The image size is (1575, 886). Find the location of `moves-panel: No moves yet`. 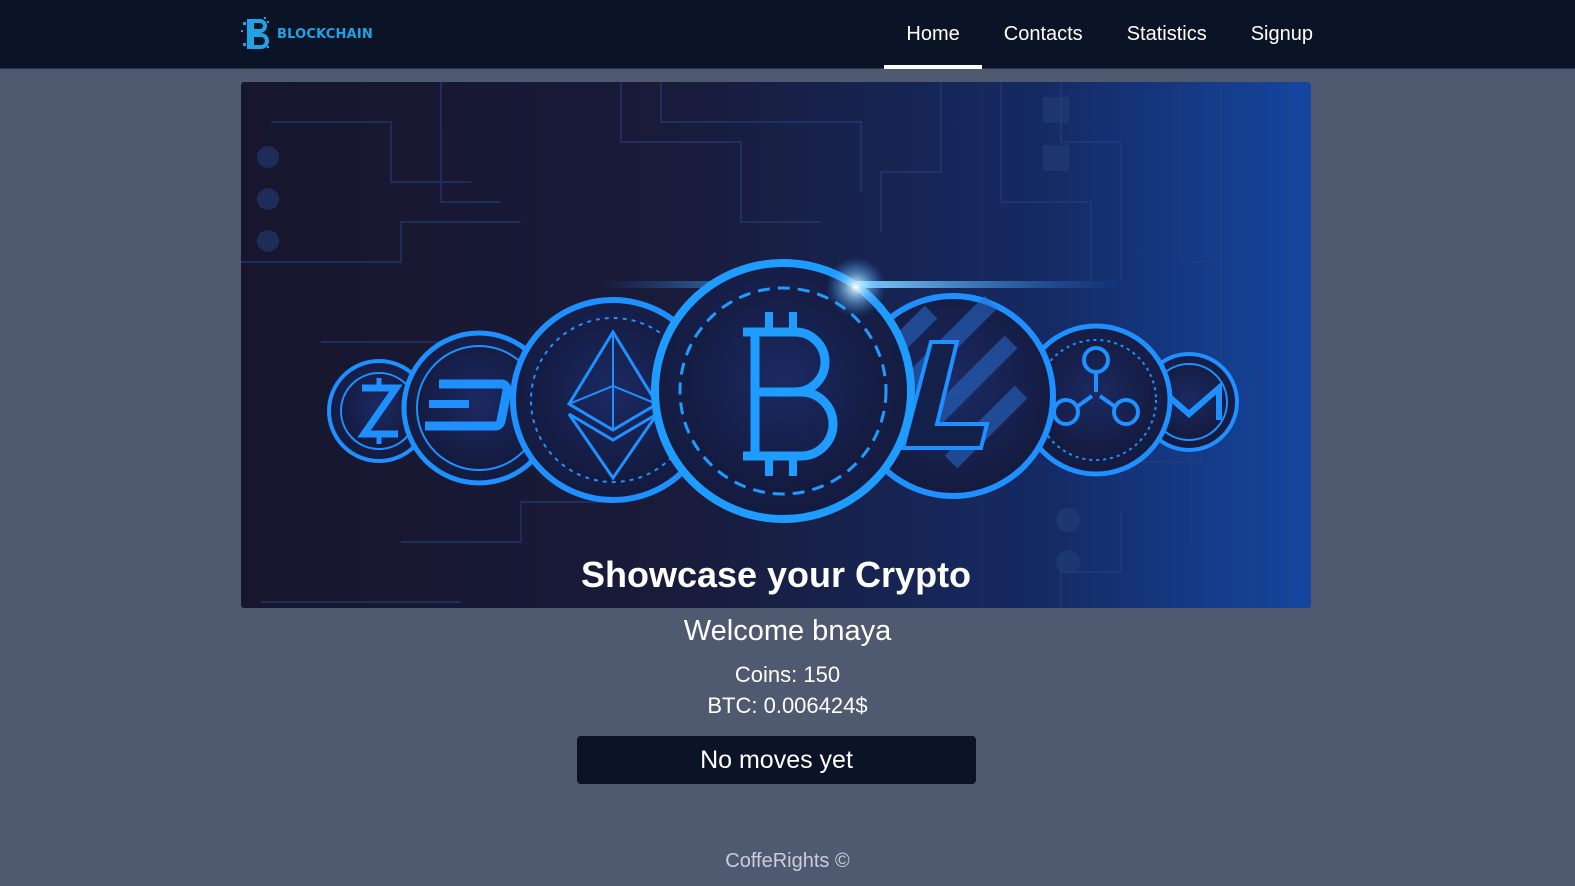

moves-panel: No moves yet is located at coordinates (776, 760).